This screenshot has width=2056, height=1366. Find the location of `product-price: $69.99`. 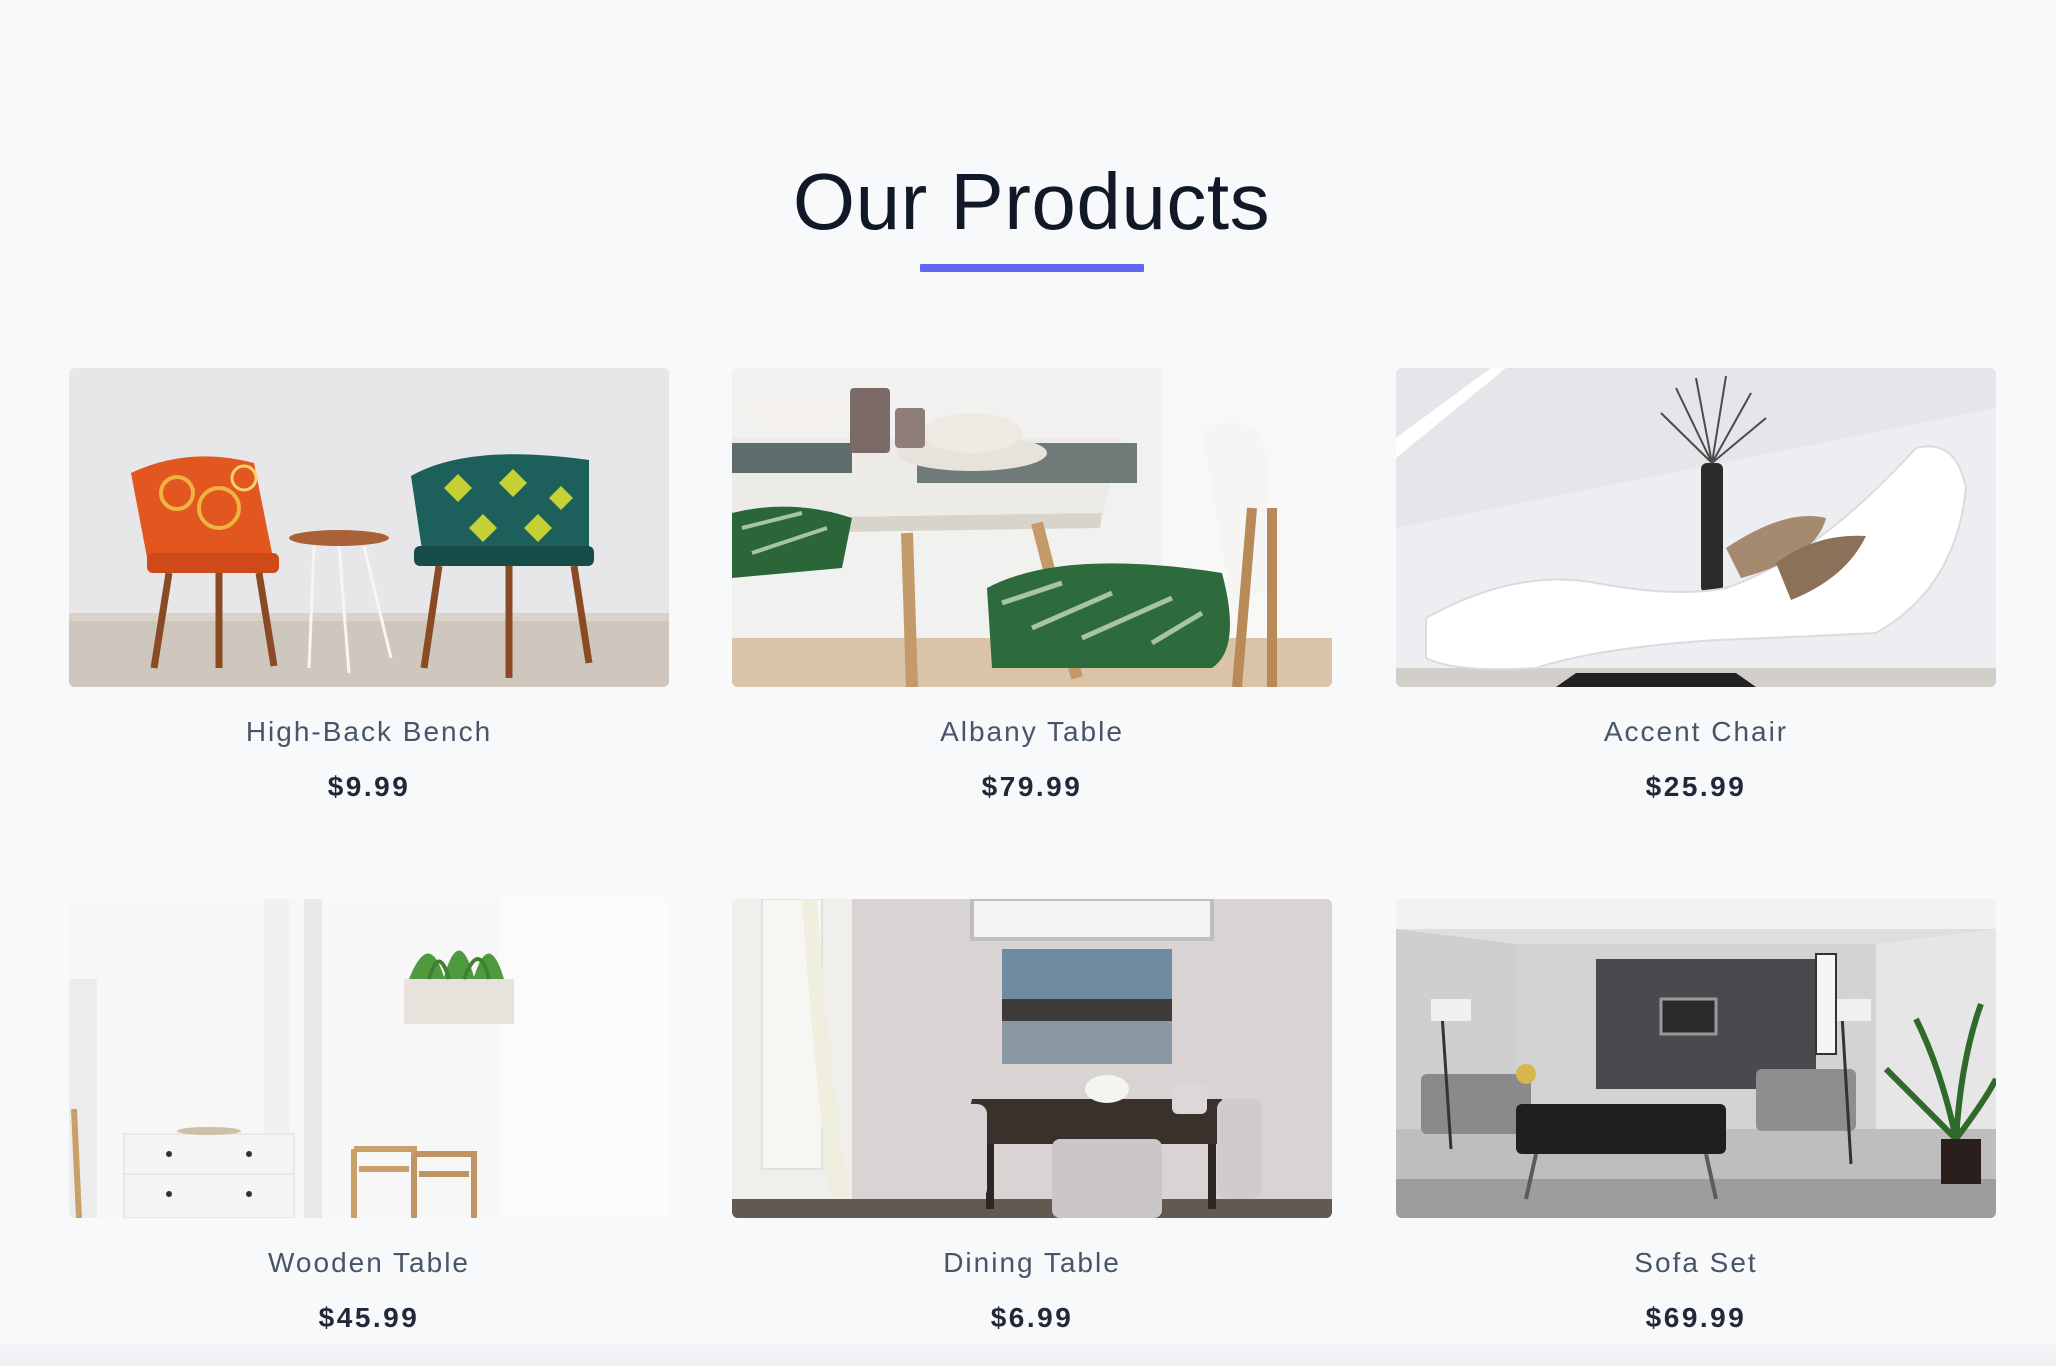

product-price: $69.99 is located at coordinates (1696, 1317).